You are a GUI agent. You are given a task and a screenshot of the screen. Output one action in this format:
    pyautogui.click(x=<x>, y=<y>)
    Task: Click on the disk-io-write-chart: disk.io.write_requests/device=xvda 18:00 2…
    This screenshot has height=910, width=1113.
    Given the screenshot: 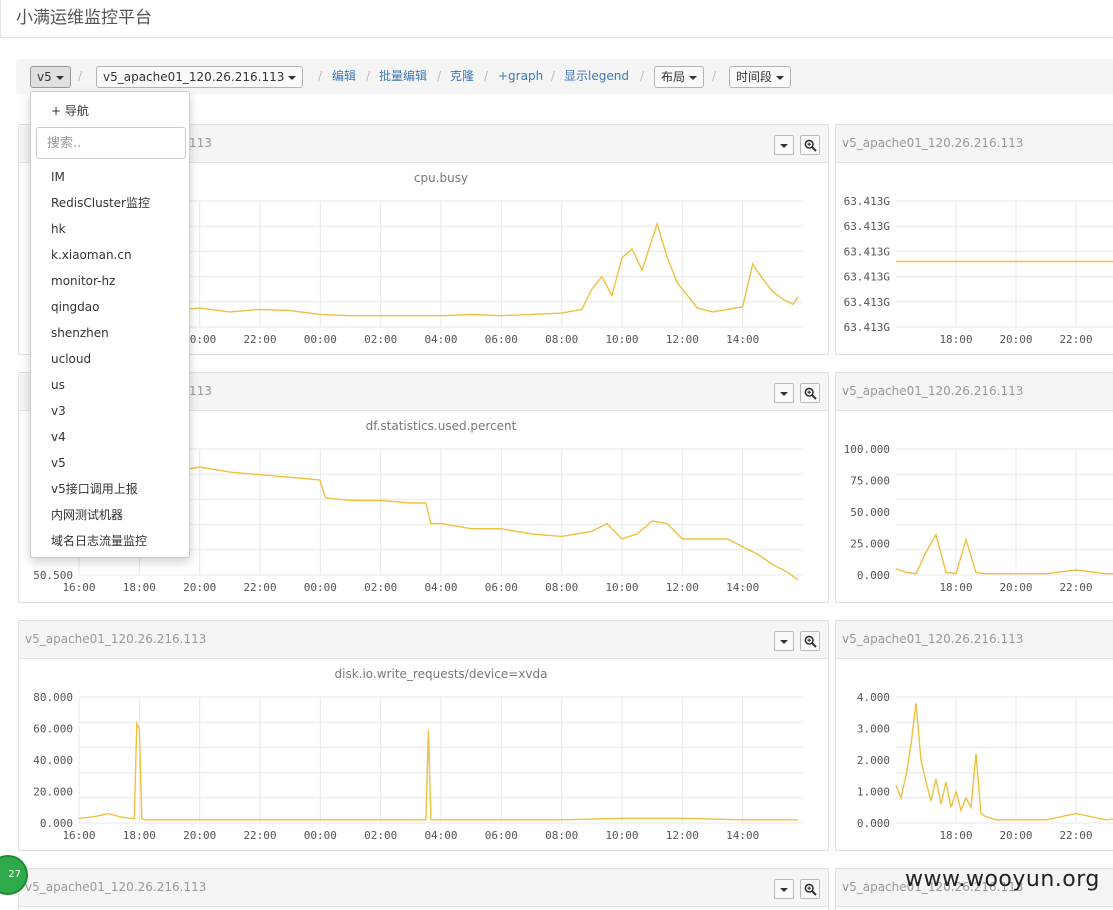 What is the action you would take?
    pyautogui.click(x=418, y=754)
    